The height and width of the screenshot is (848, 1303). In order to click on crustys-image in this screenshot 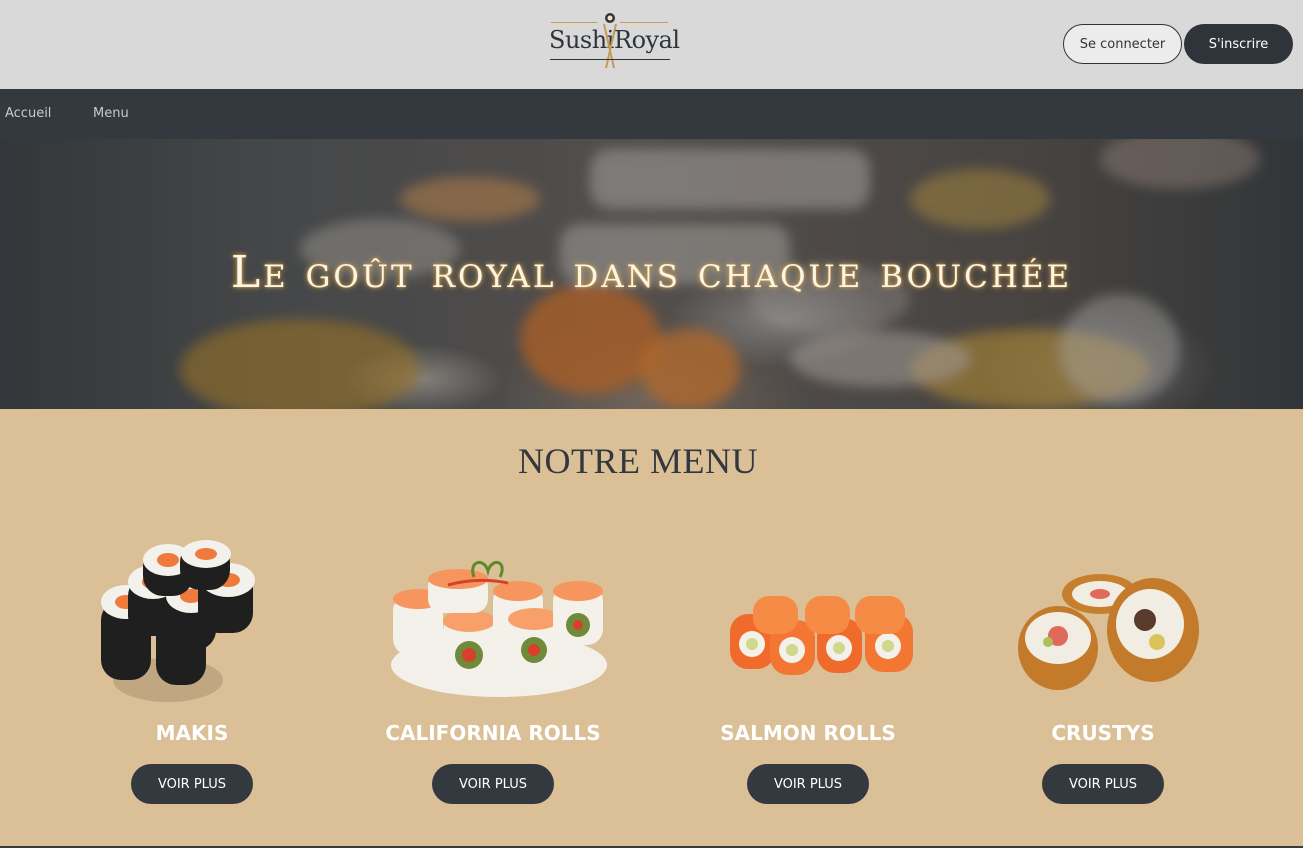, I will do `click(1110, 632)`.